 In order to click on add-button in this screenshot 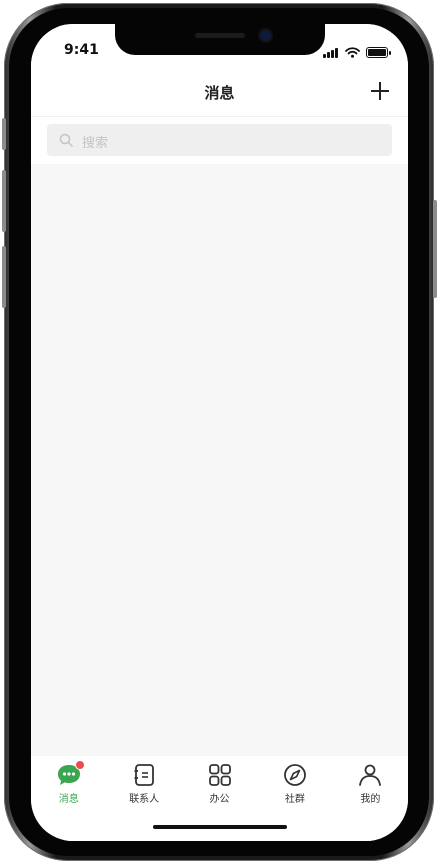, I will do `click(380, 91)`.